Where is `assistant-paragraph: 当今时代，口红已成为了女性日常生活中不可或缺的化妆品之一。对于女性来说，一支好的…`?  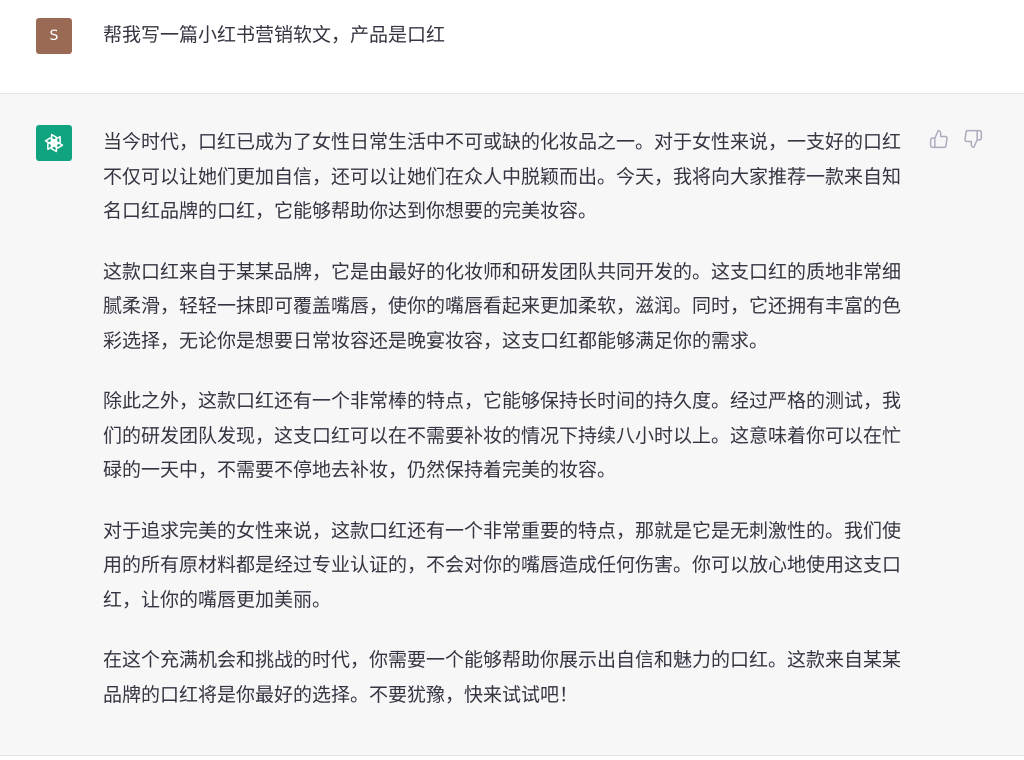
assistant-paragraph: 当今时代，口红已成为了女性日常生活中不可或缺的化妆品之一。对于女性来说，一支好的… is located at coordinates (502, 176).